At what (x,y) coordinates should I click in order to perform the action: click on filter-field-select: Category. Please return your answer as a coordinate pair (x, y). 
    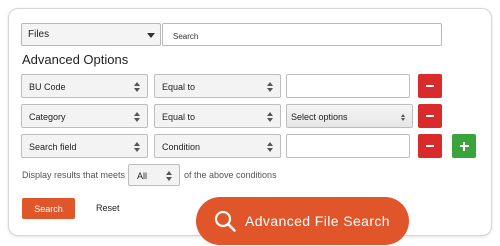
    Looking at the image, I should click on (84, 116).